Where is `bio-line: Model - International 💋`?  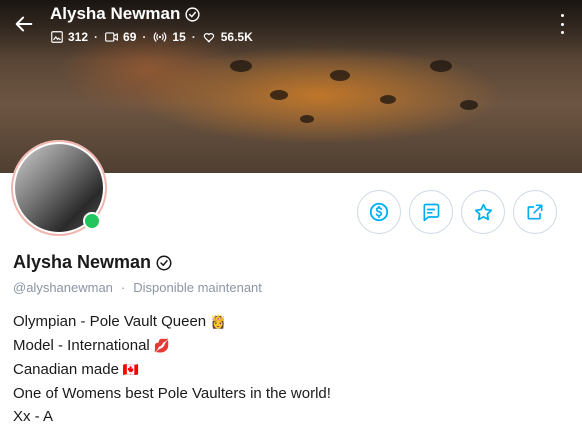
bio-line: Model - International 💋 is located at coordinates (91, 345).